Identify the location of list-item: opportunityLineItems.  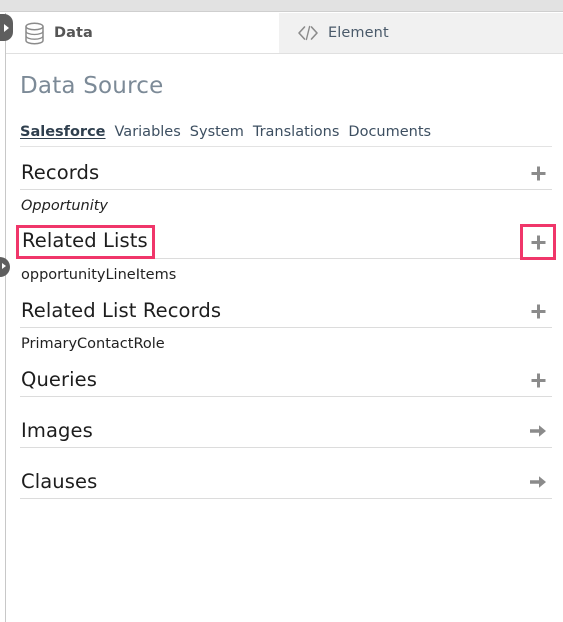
(286, 277).